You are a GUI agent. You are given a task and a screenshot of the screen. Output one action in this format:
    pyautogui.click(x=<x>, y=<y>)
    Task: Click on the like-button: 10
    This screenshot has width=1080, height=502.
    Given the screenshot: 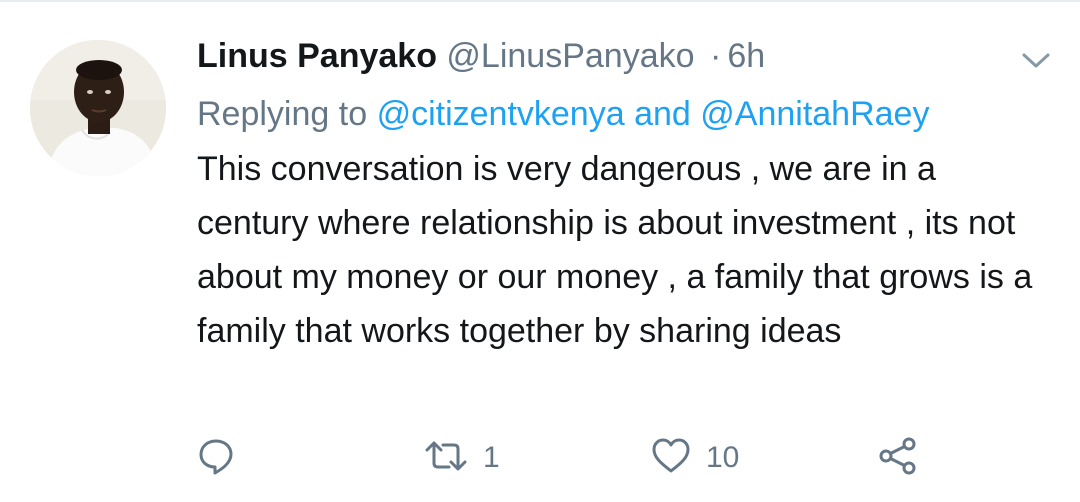 What is the action you would take?
    pyautogui.click(x=694, y=458)
    